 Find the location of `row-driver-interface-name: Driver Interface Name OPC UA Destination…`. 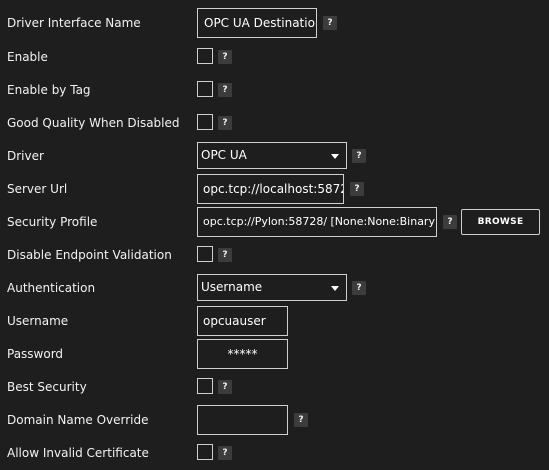

row-driver-interface-name: Driver Interface Name OPC UA Destination… is located at coordinates (274, 23).